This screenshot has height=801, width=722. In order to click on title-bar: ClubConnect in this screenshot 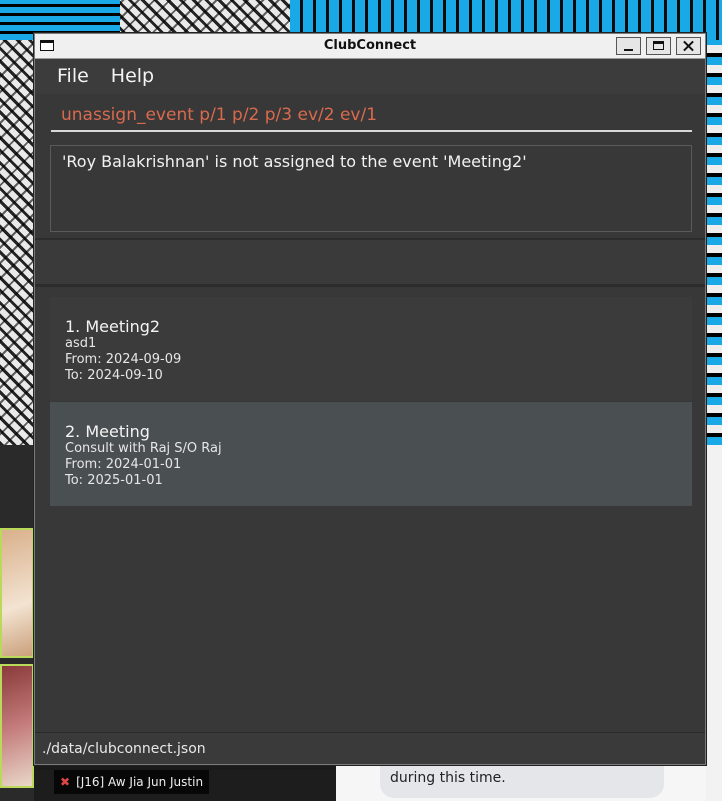, I will do `click(370, 46)`.